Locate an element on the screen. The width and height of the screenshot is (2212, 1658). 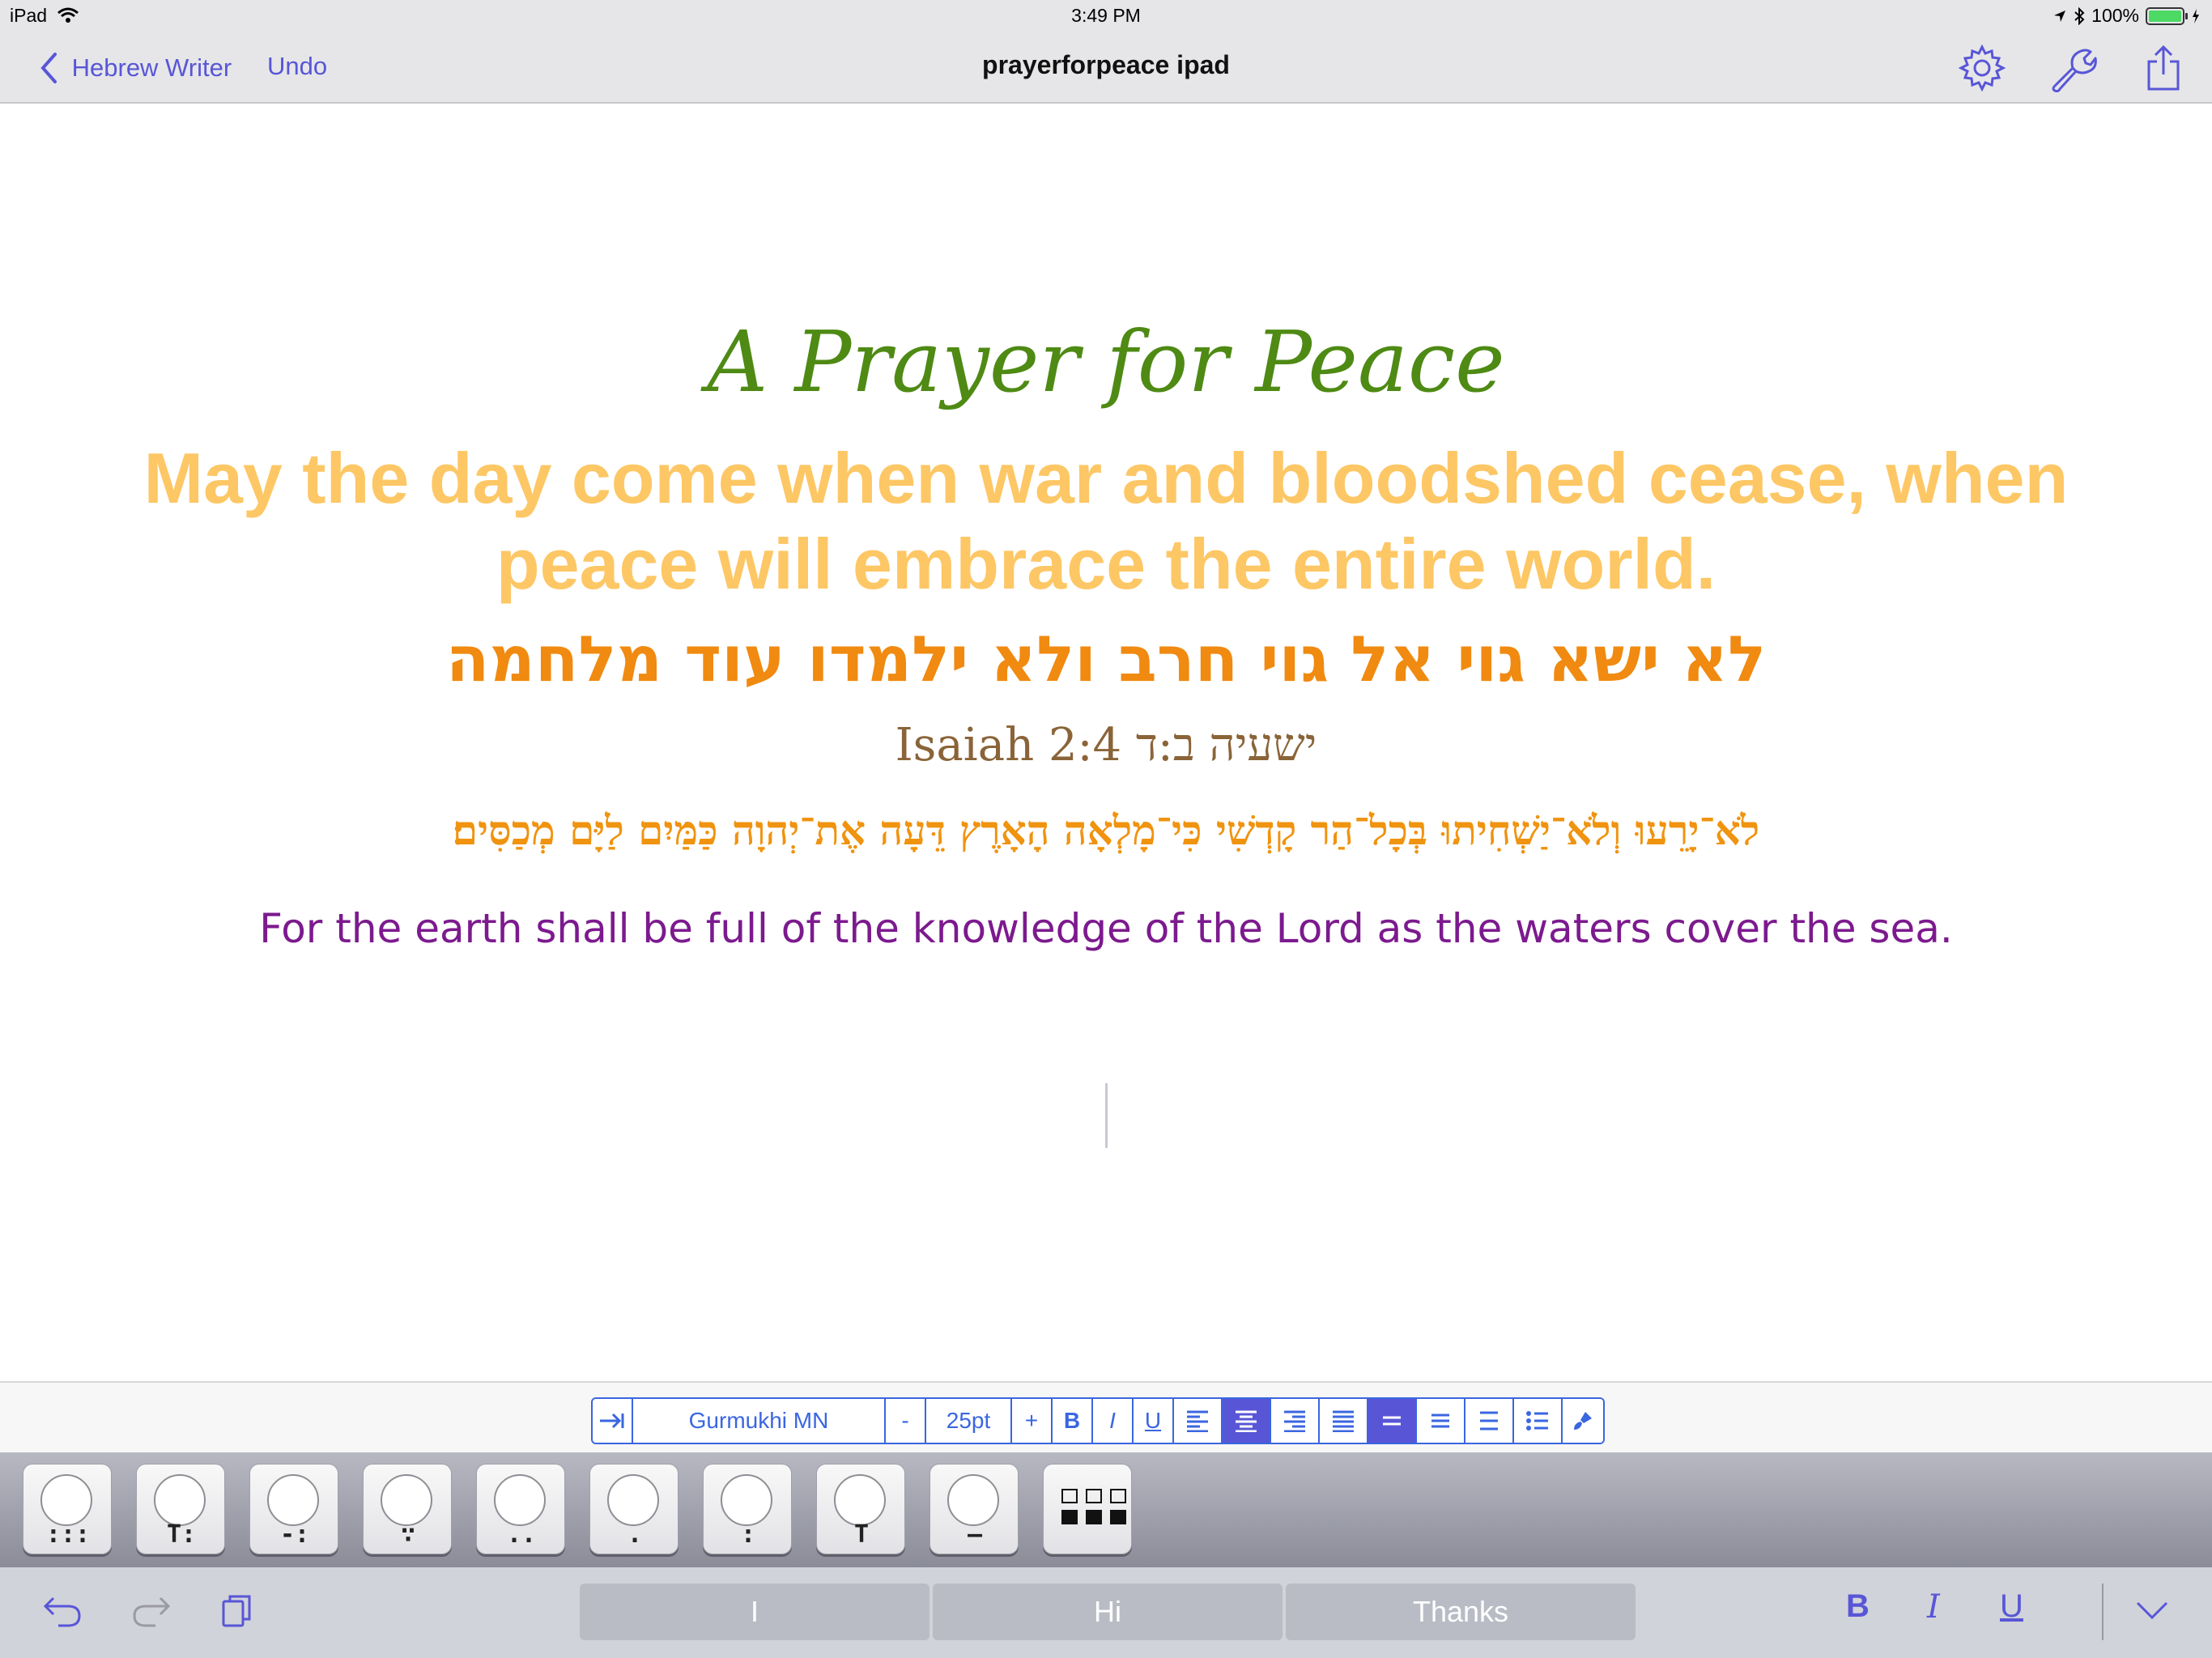
line-spacing-single-icon is located at coordinates (1392, 1421).